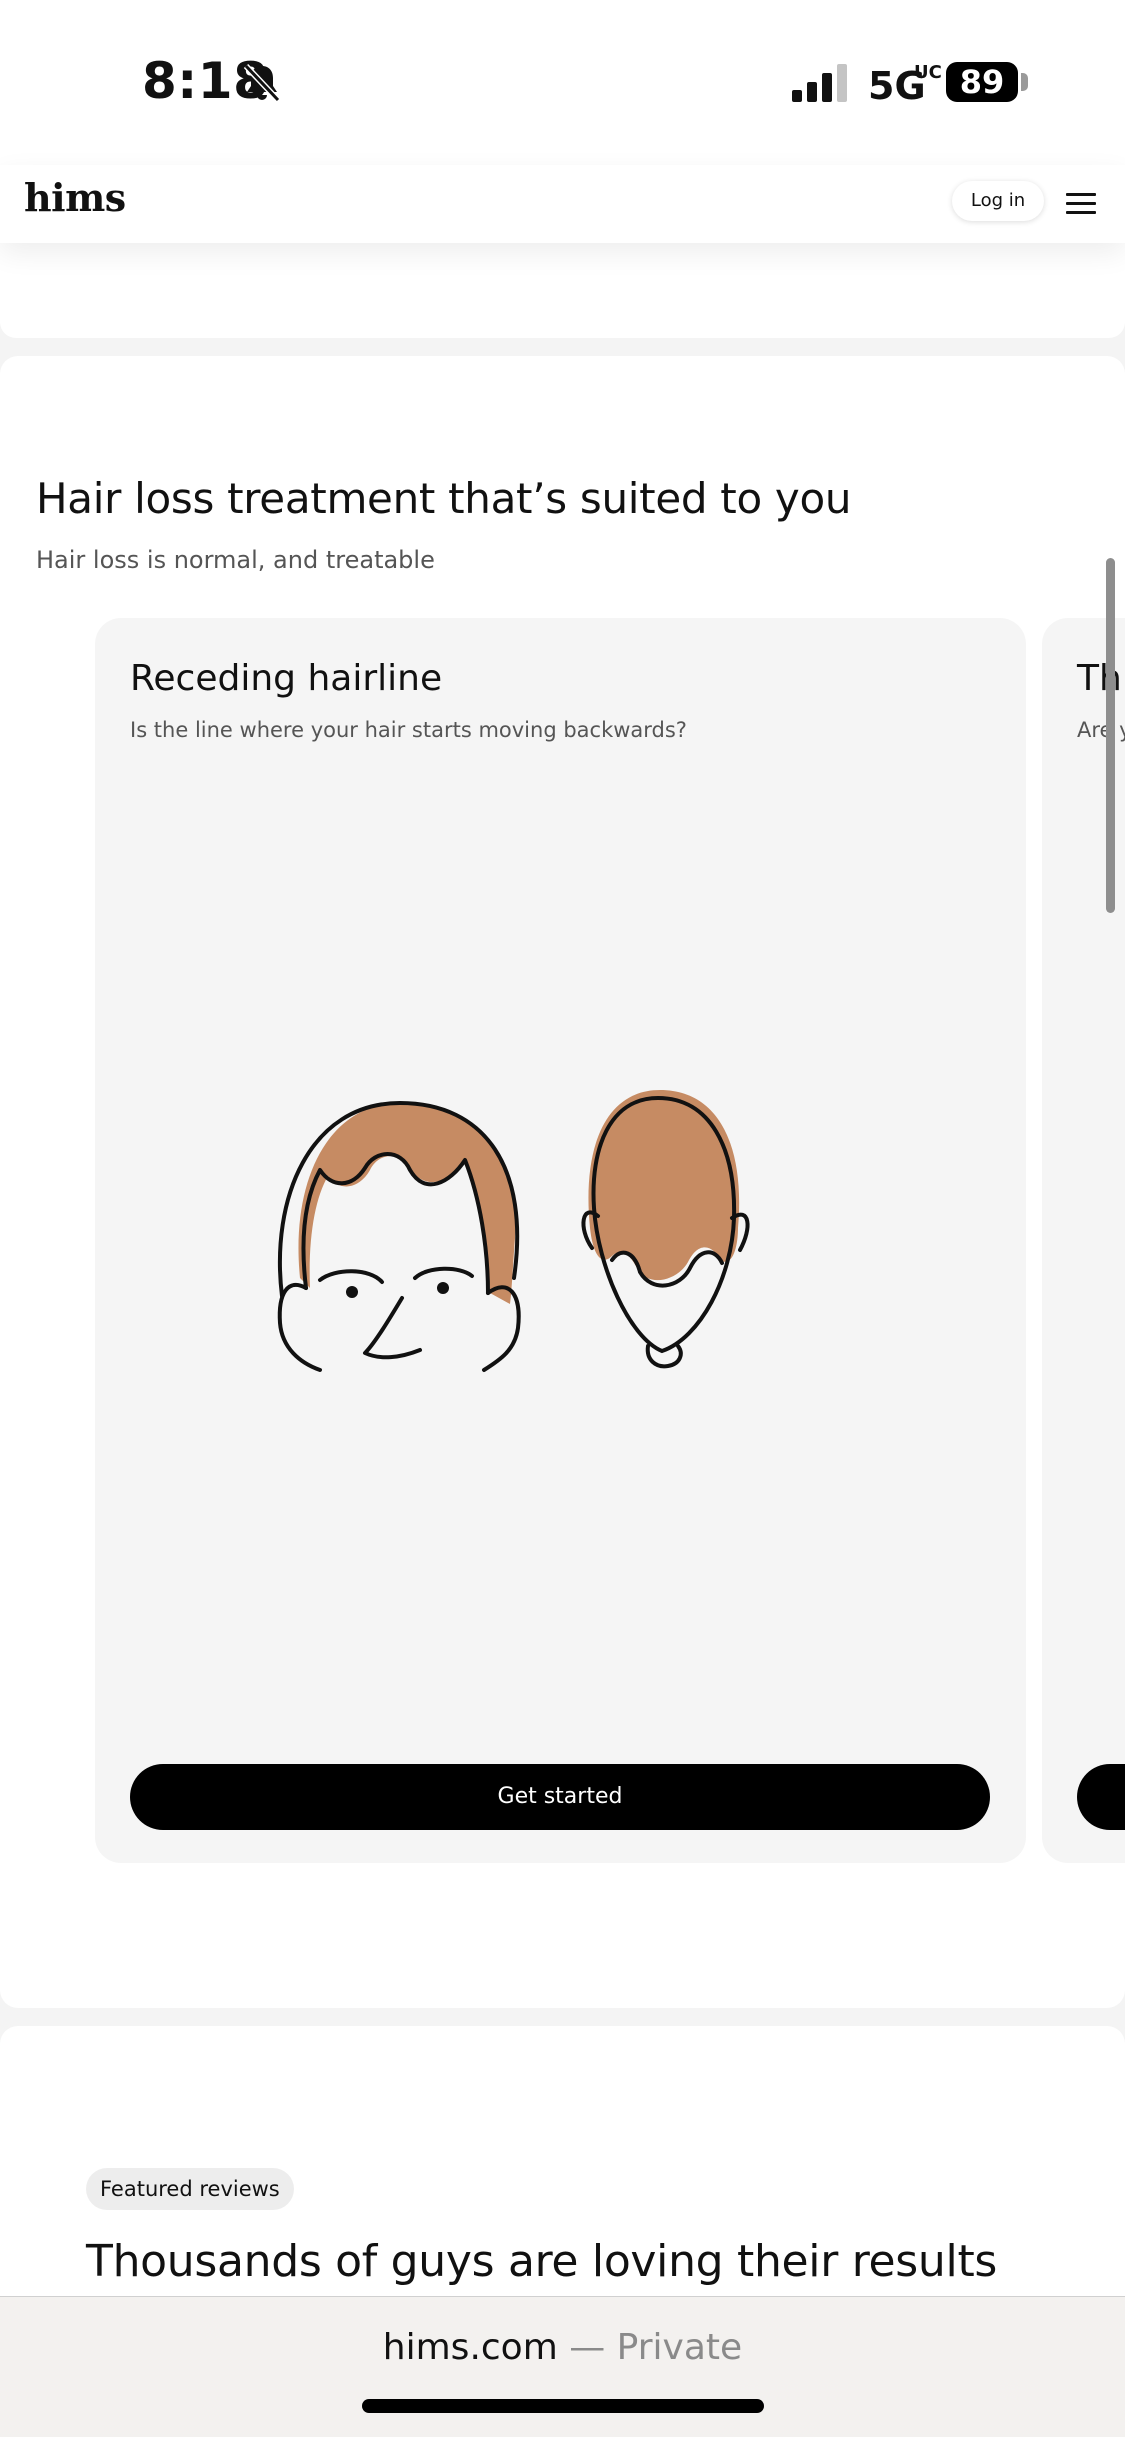  What do you see at coordinates (819, 83) in the screenshot?
I see `signal-icon` at bounding box center [819, 83].